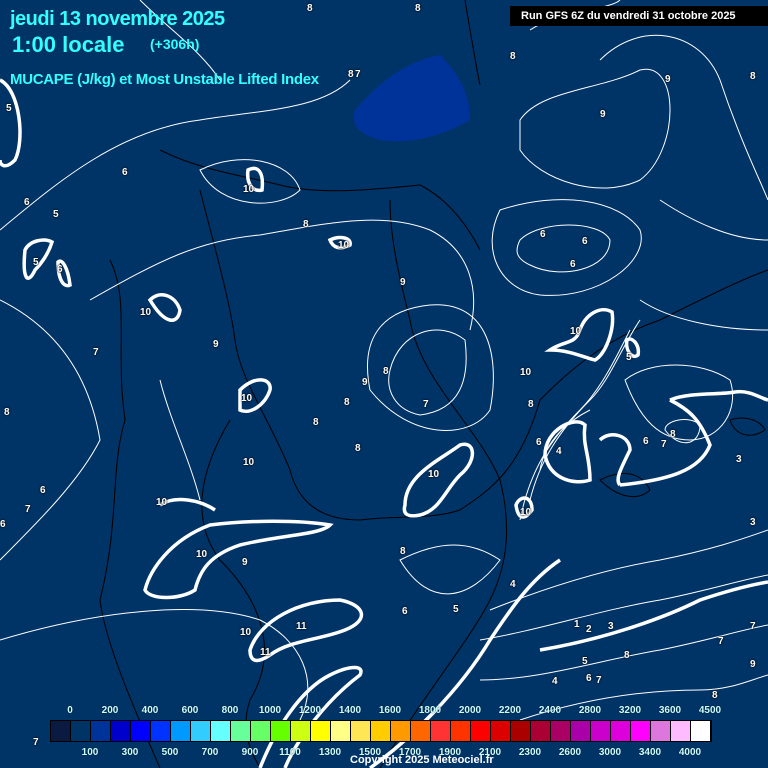 The image size is (768, 768). I want to click on legend-label-top: 1000, so click(270, 710).